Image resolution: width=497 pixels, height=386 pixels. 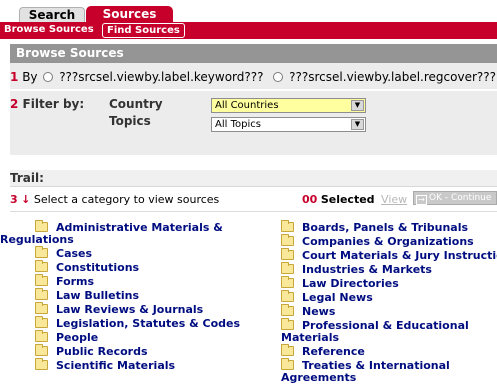 What do you see at coordinates (399, 255) in the screenshot?
I see `category-label: Court Materials & Jury Instructions` at bounding box center [399, 255].